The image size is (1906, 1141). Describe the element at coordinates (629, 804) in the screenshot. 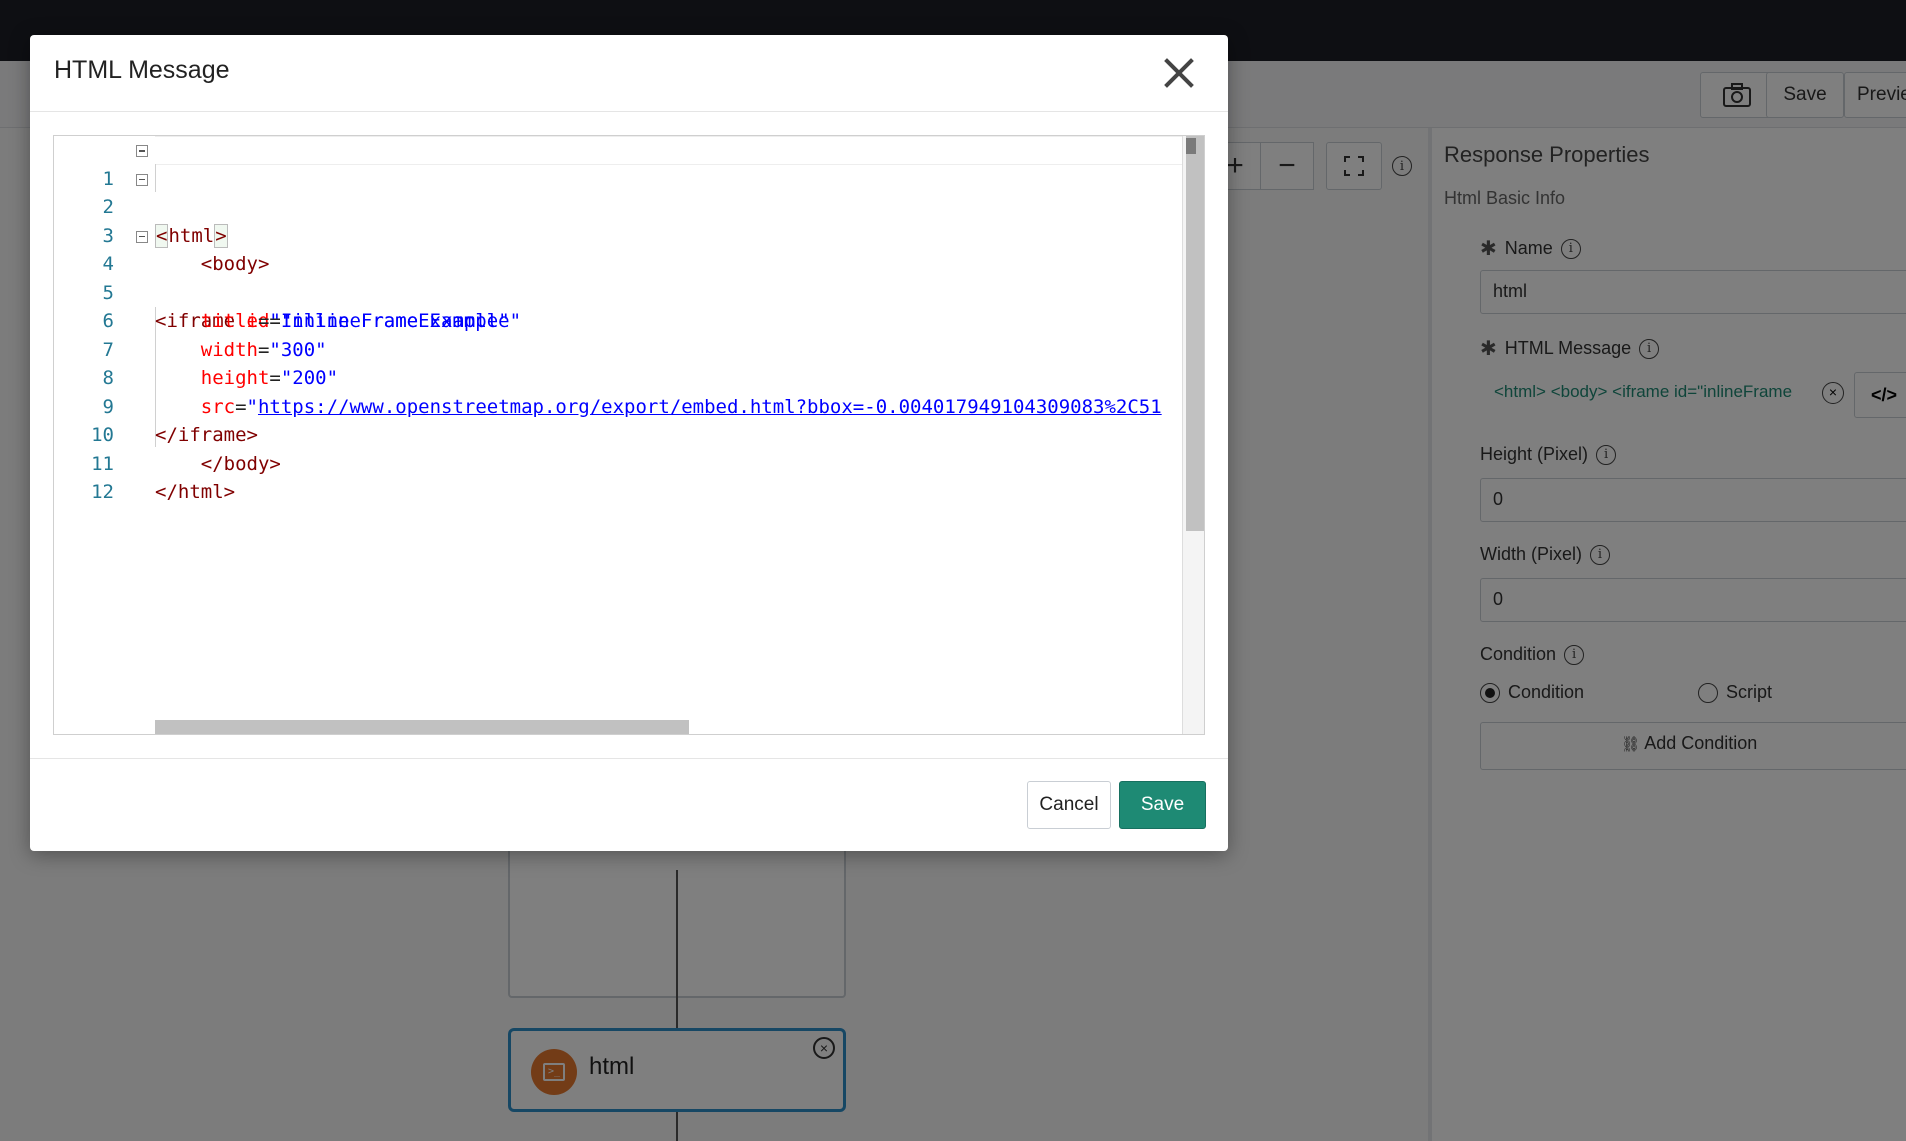

I see `dialog-footer: Cancel Save` at that location.